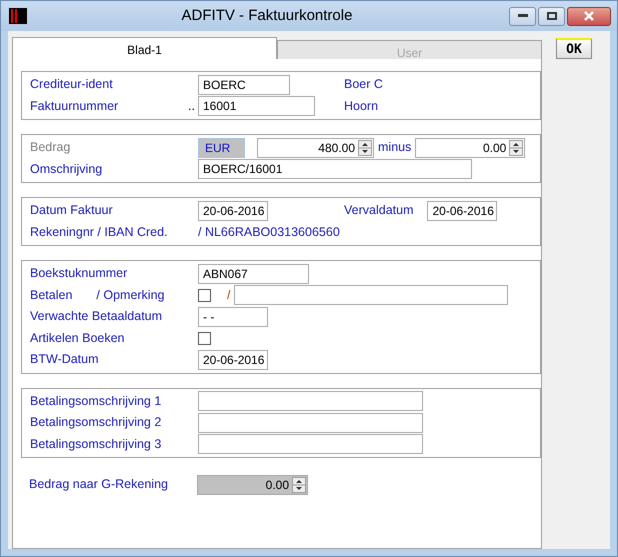 The image size is (618, 557). Describe the element at coordinates (144, 48) in the screenshot. I see `tab: Blad-1` at that location.